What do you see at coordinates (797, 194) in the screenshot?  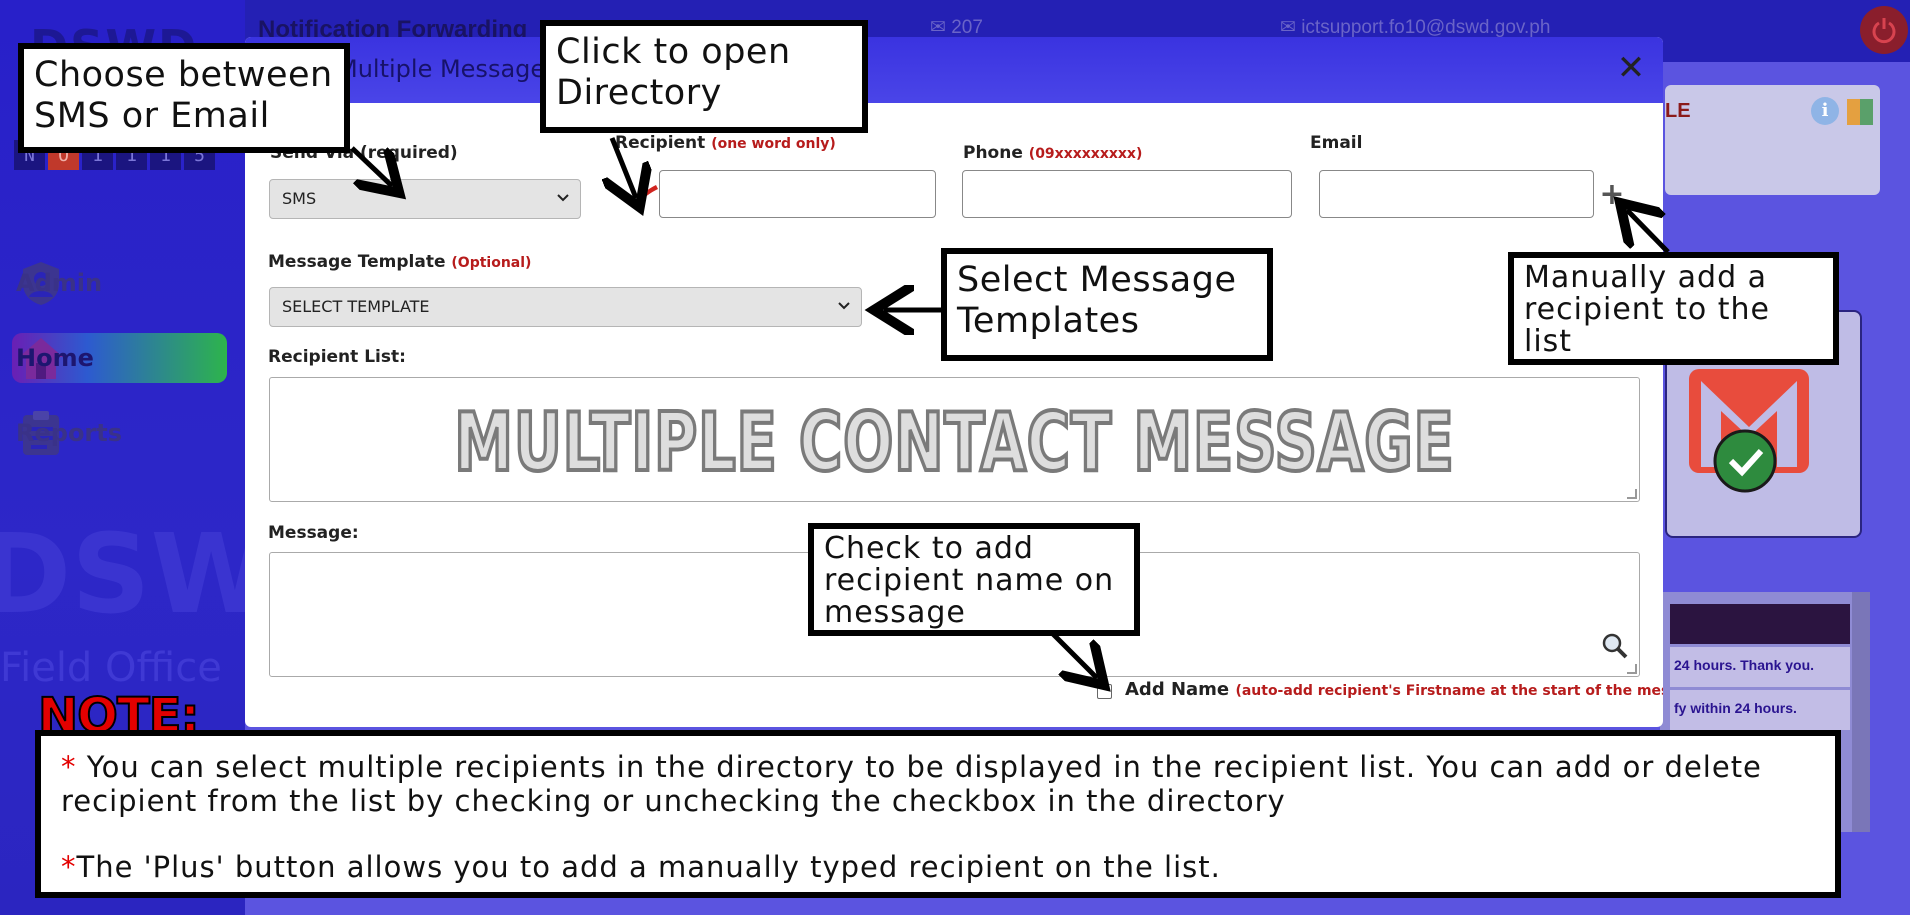 I see `recipient-input` at bounding box center [797, 194].